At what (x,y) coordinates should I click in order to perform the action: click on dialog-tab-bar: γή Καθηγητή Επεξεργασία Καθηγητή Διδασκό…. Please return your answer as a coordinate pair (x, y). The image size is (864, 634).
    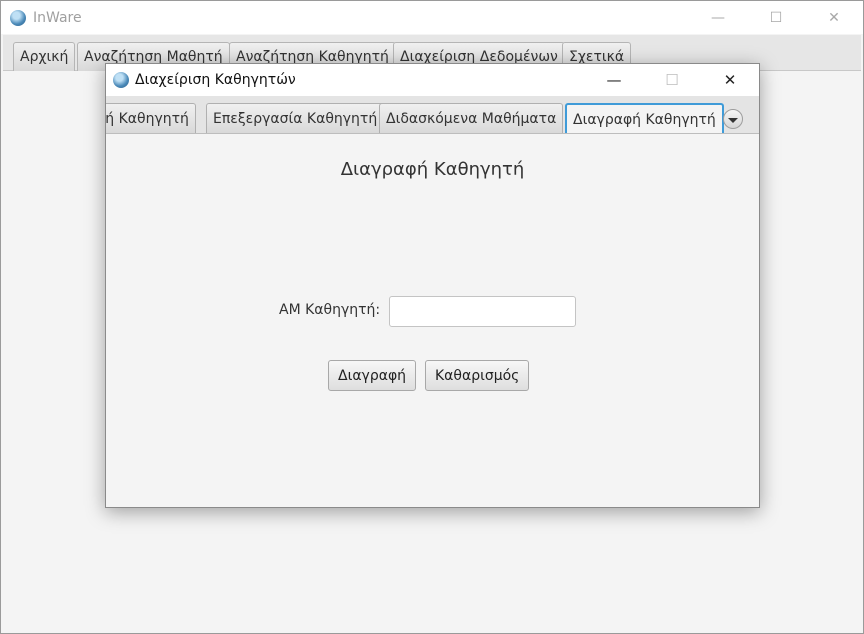
    Looking at the image, I should click on (432, 115).